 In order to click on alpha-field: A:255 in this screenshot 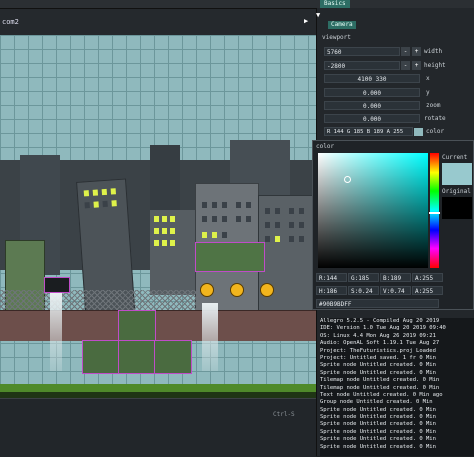, I will do `click(427, 277)`.